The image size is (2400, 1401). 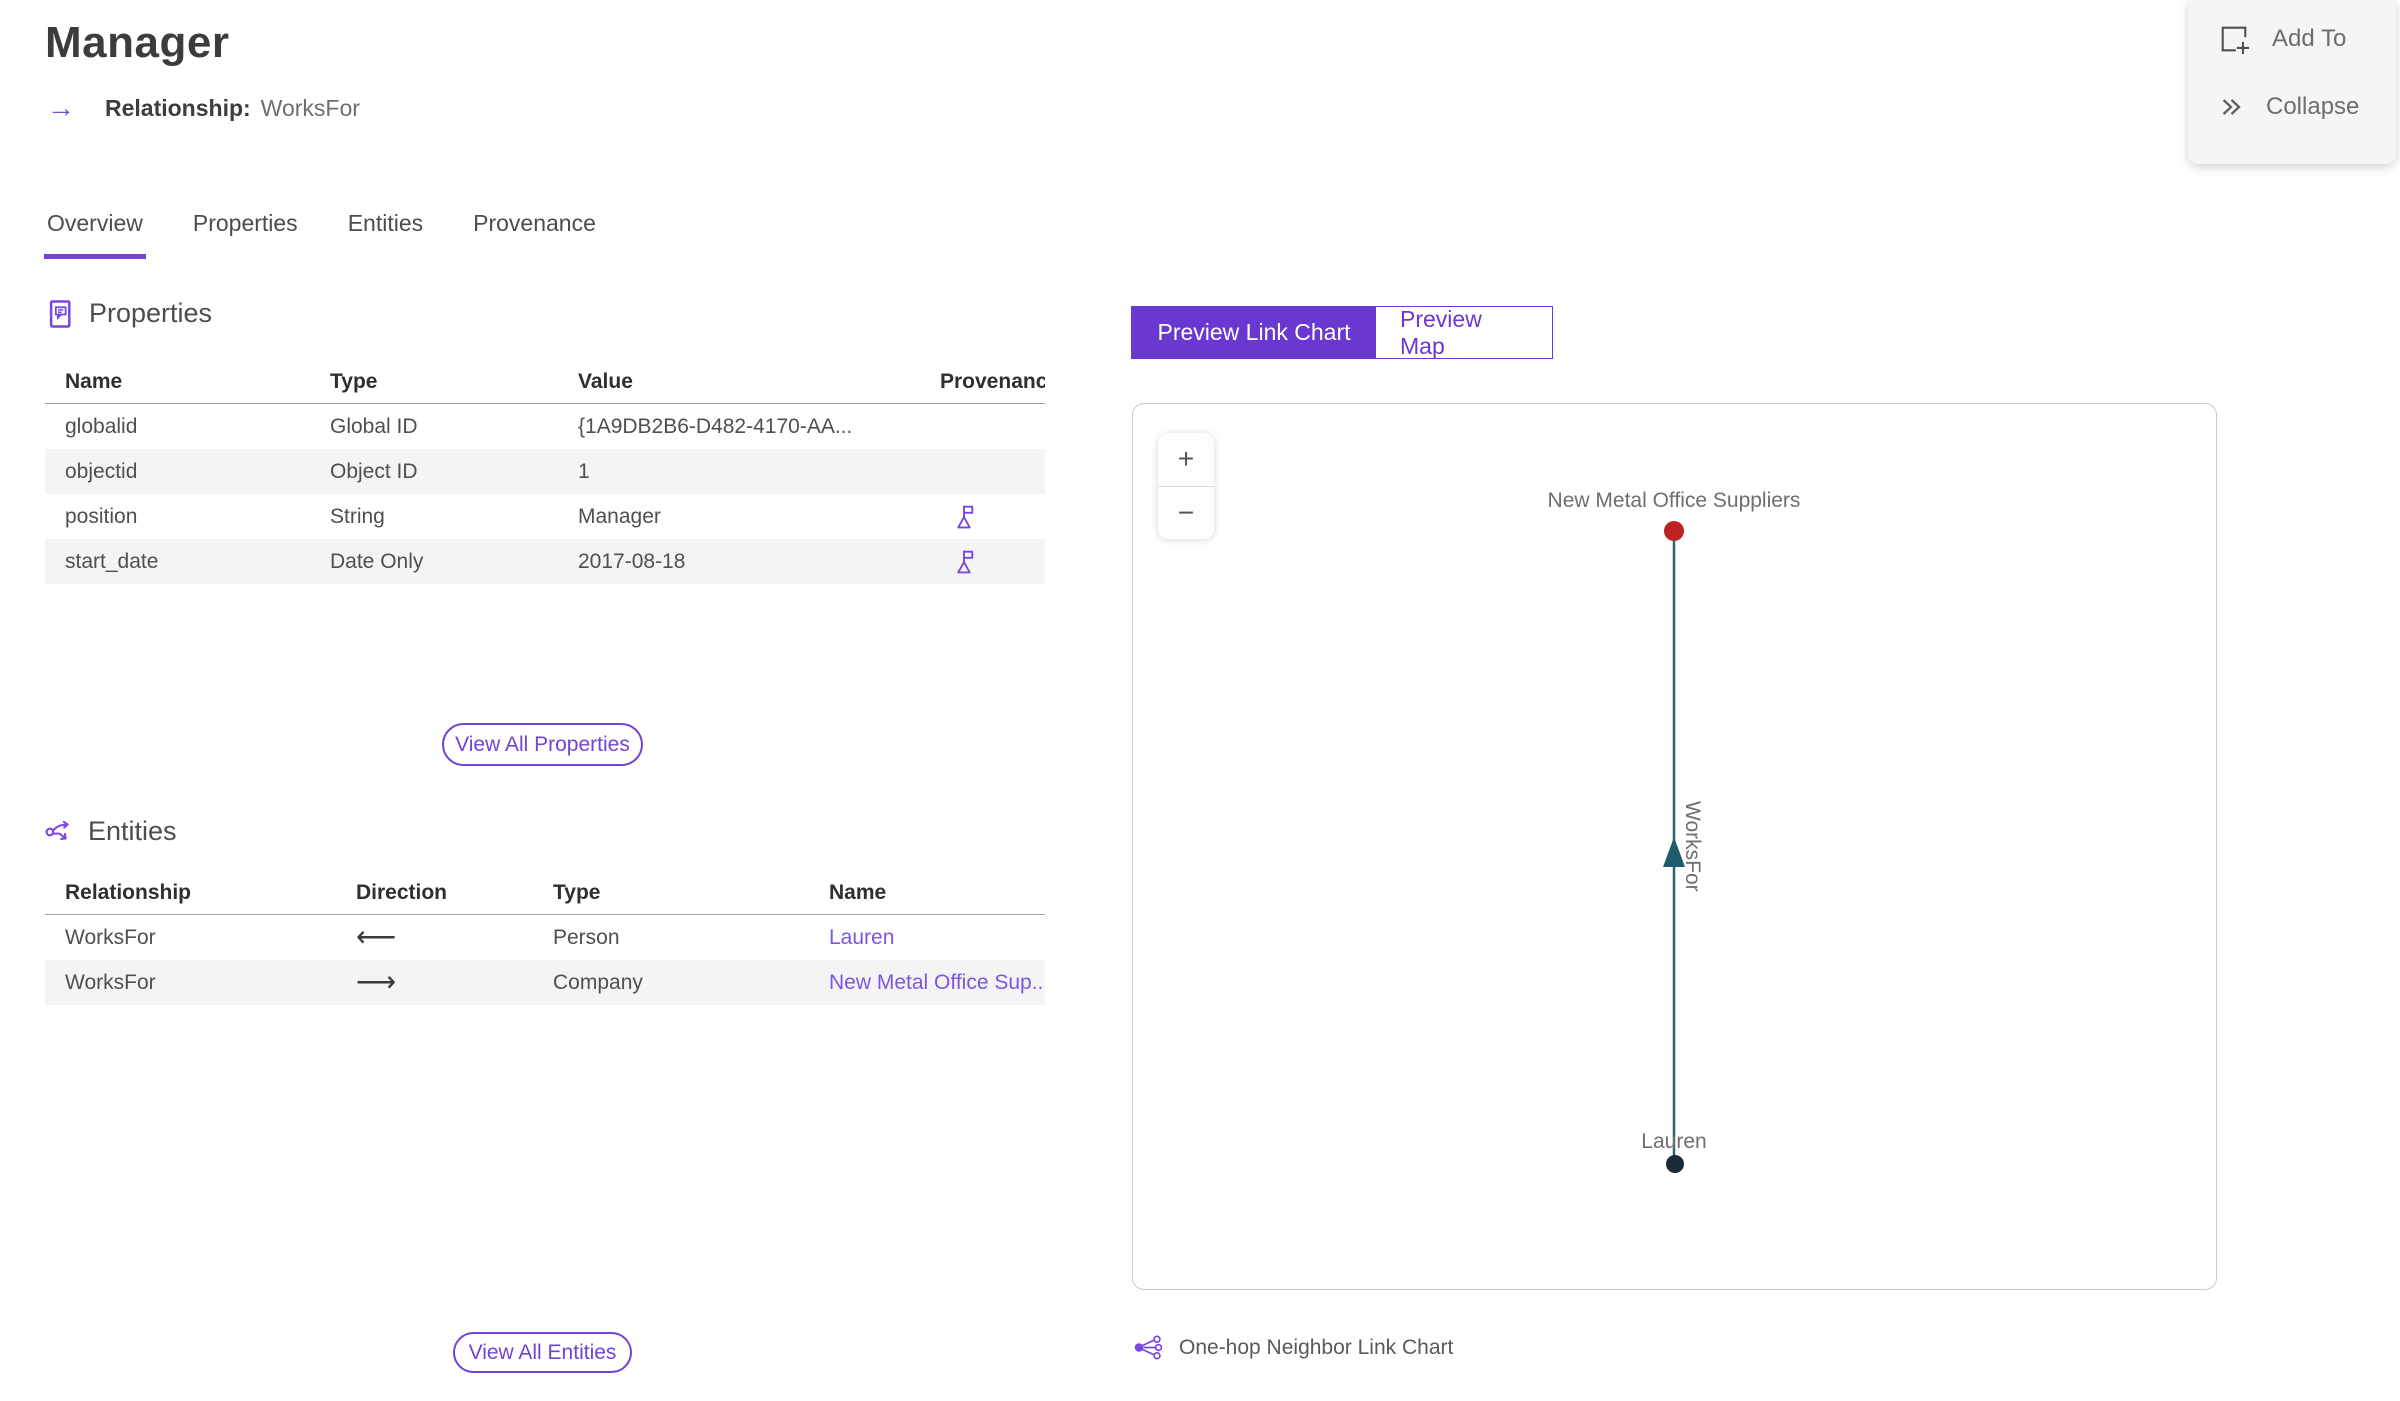 What do you see at coordinates (374, 471) in the screenshot?
I see `property-type: Object ID` at bounding box center [374, 471].